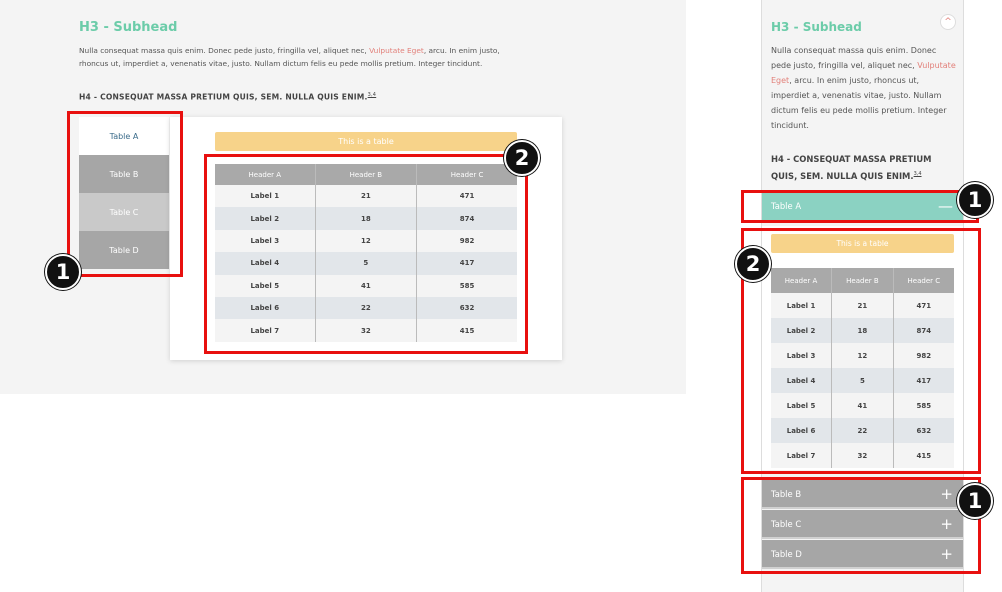  Describe the element at coordinates (366, 254) in the screenshot. I see `annotation-box-table` at that location.